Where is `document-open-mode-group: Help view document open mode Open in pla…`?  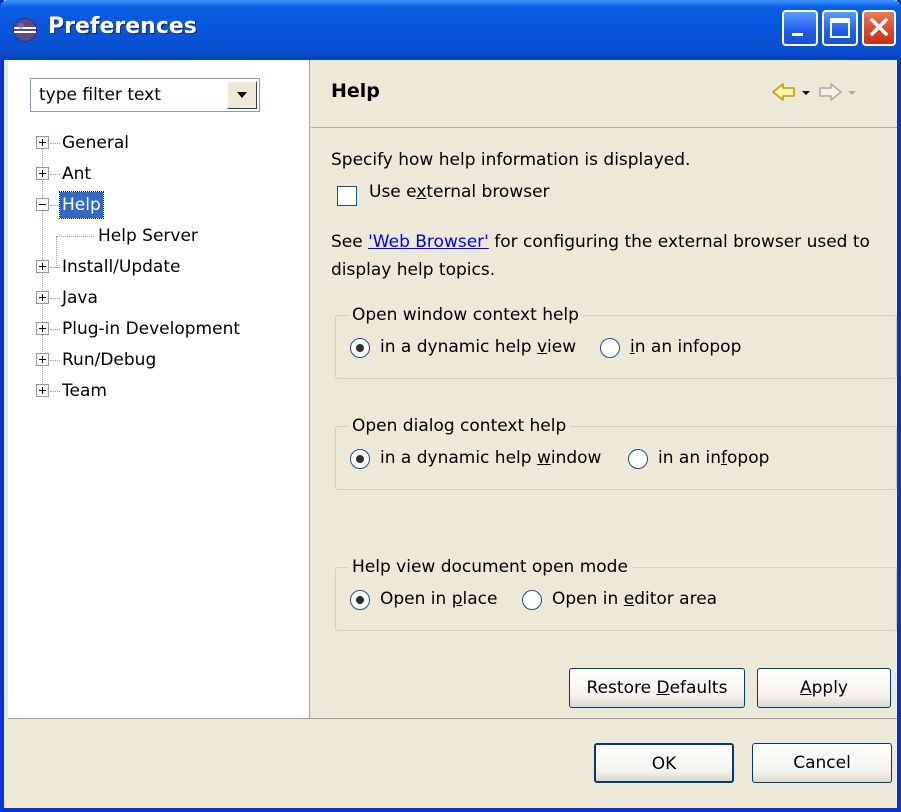
document-open-mode-group: Help view document open mode Open in pla… is located at coordinates (616, 593).